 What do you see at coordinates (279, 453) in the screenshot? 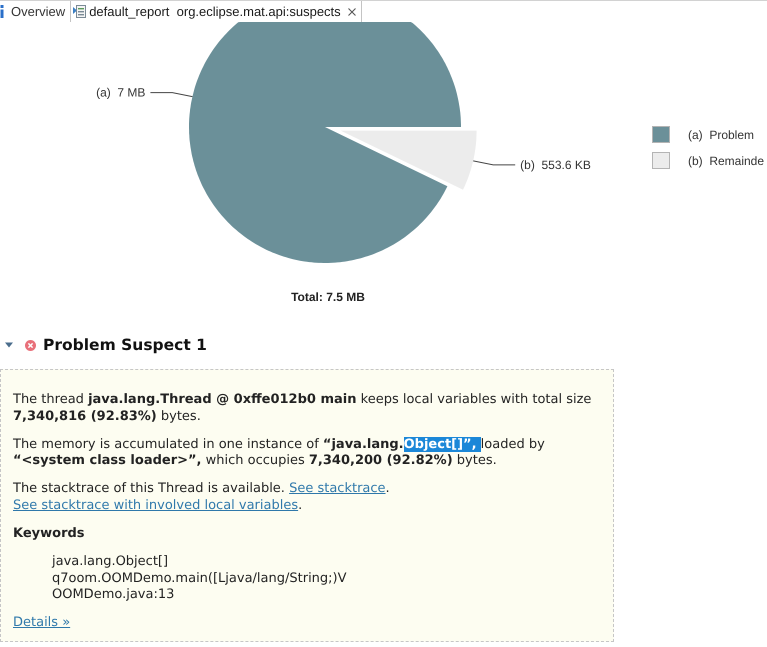
I see `description-text: The memory is accumulated in one instance of “java.lang.Object[]”, loaded by “<system class loader>”, which occupies 7,340,200 (92.82%) bytes.` at bounding box center [279, 453].